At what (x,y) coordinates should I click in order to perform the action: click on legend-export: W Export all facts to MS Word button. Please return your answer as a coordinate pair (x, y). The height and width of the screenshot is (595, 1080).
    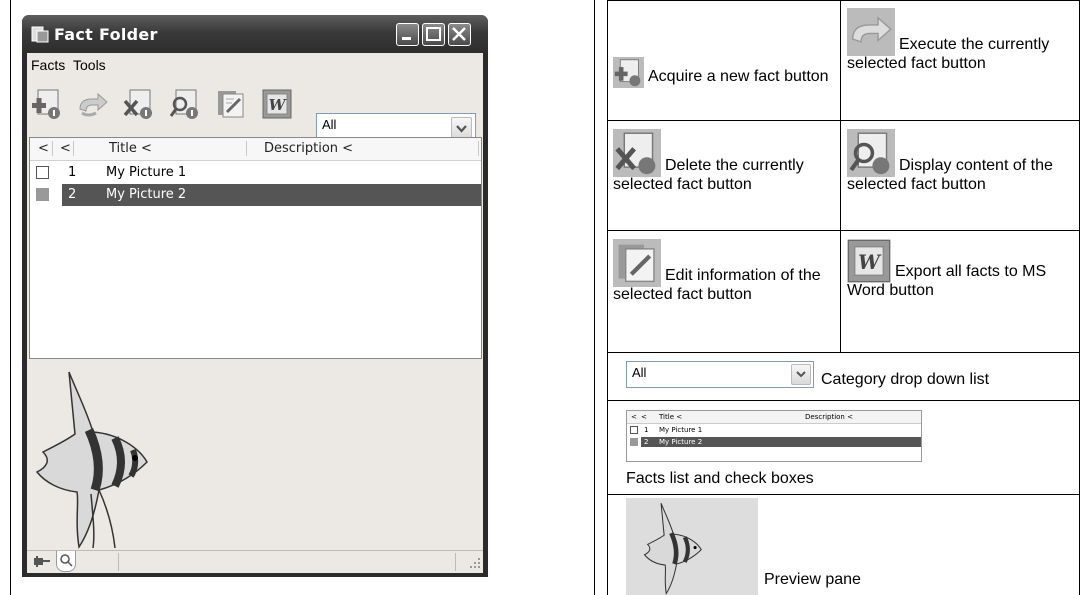
    Looking at the image, I should click on (960, 268).